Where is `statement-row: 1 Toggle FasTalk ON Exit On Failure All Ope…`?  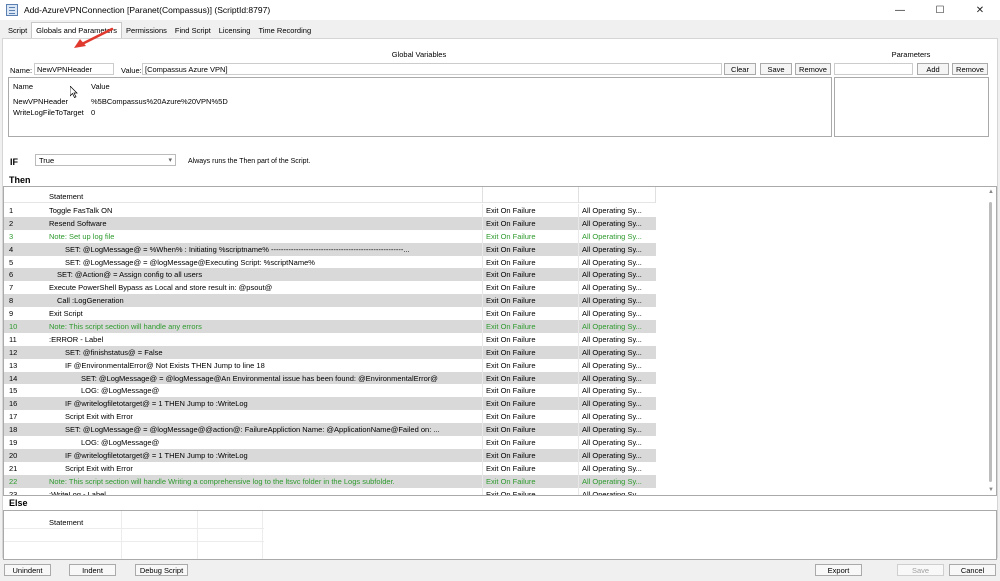 statement-row: 1 Toggle FasTalk ON Exit On Failure All Ope… is located at coordinates (330, 210).